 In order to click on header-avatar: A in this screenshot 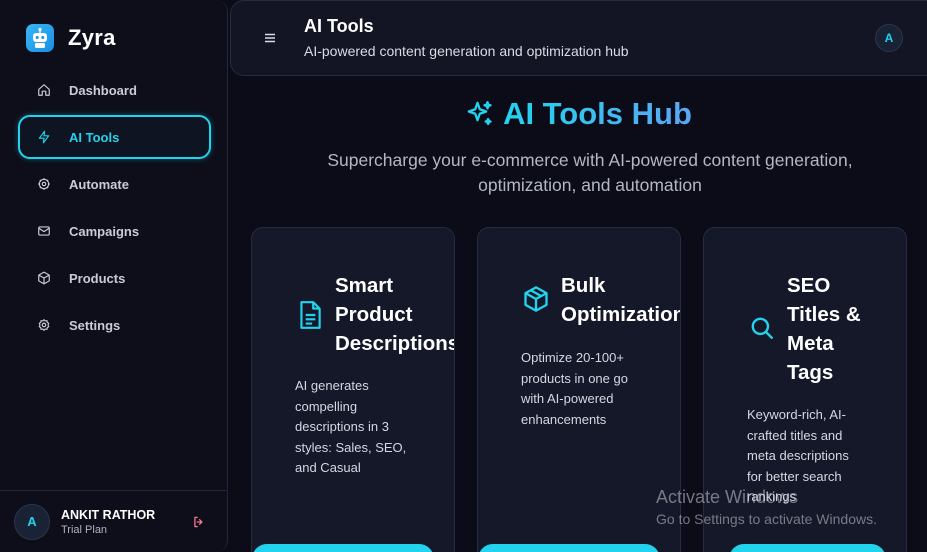, I will do `click(889, 38)`.